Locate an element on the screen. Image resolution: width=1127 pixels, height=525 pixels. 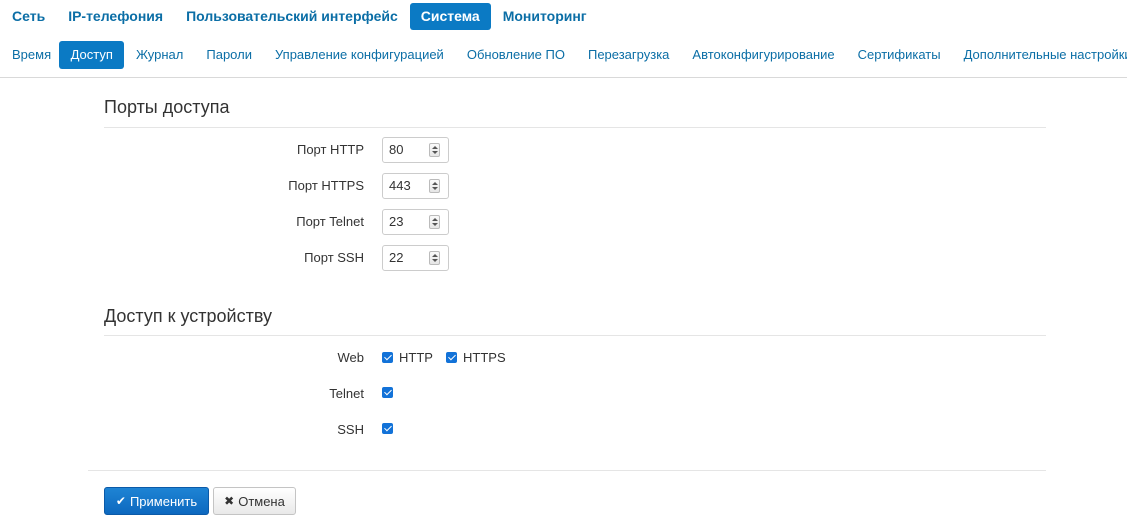
http-access-label: HTTP is located at coordinates (416, 357).